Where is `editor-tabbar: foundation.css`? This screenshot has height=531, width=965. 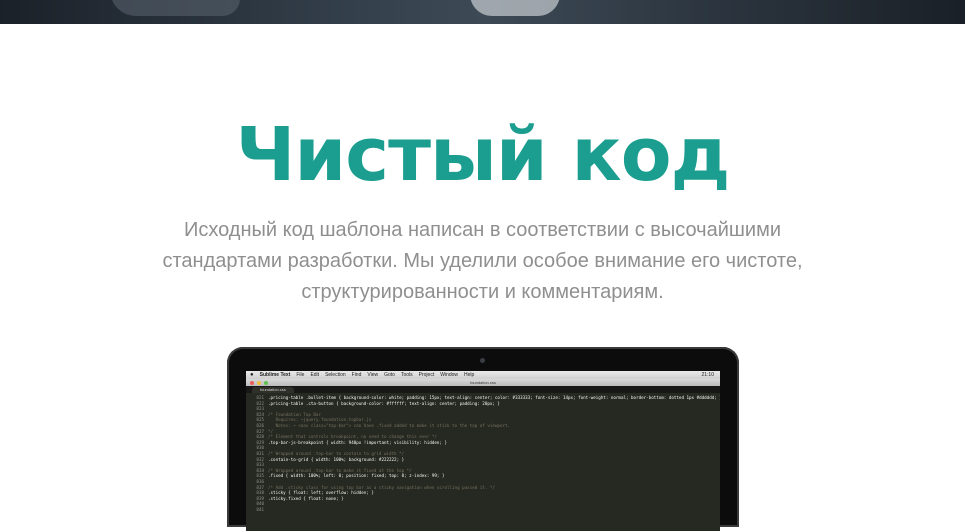
editor-tabbar: foundation.css is located at coordinates (483, 389).